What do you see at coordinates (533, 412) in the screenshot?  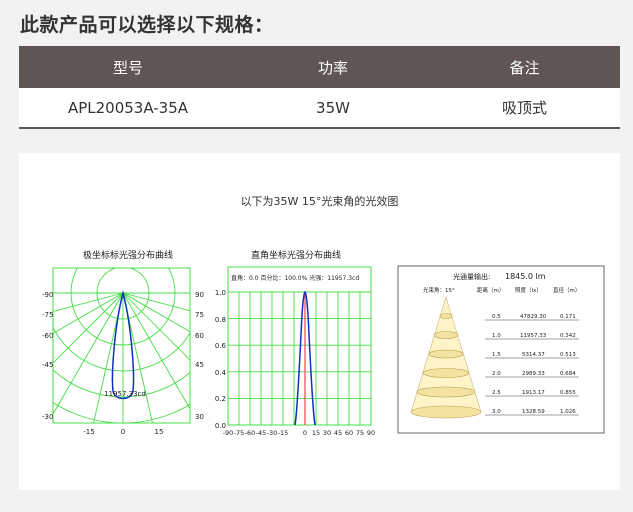 I see `cone-row-6-illuminance: 1328.59` at bounding box center [533, 412].